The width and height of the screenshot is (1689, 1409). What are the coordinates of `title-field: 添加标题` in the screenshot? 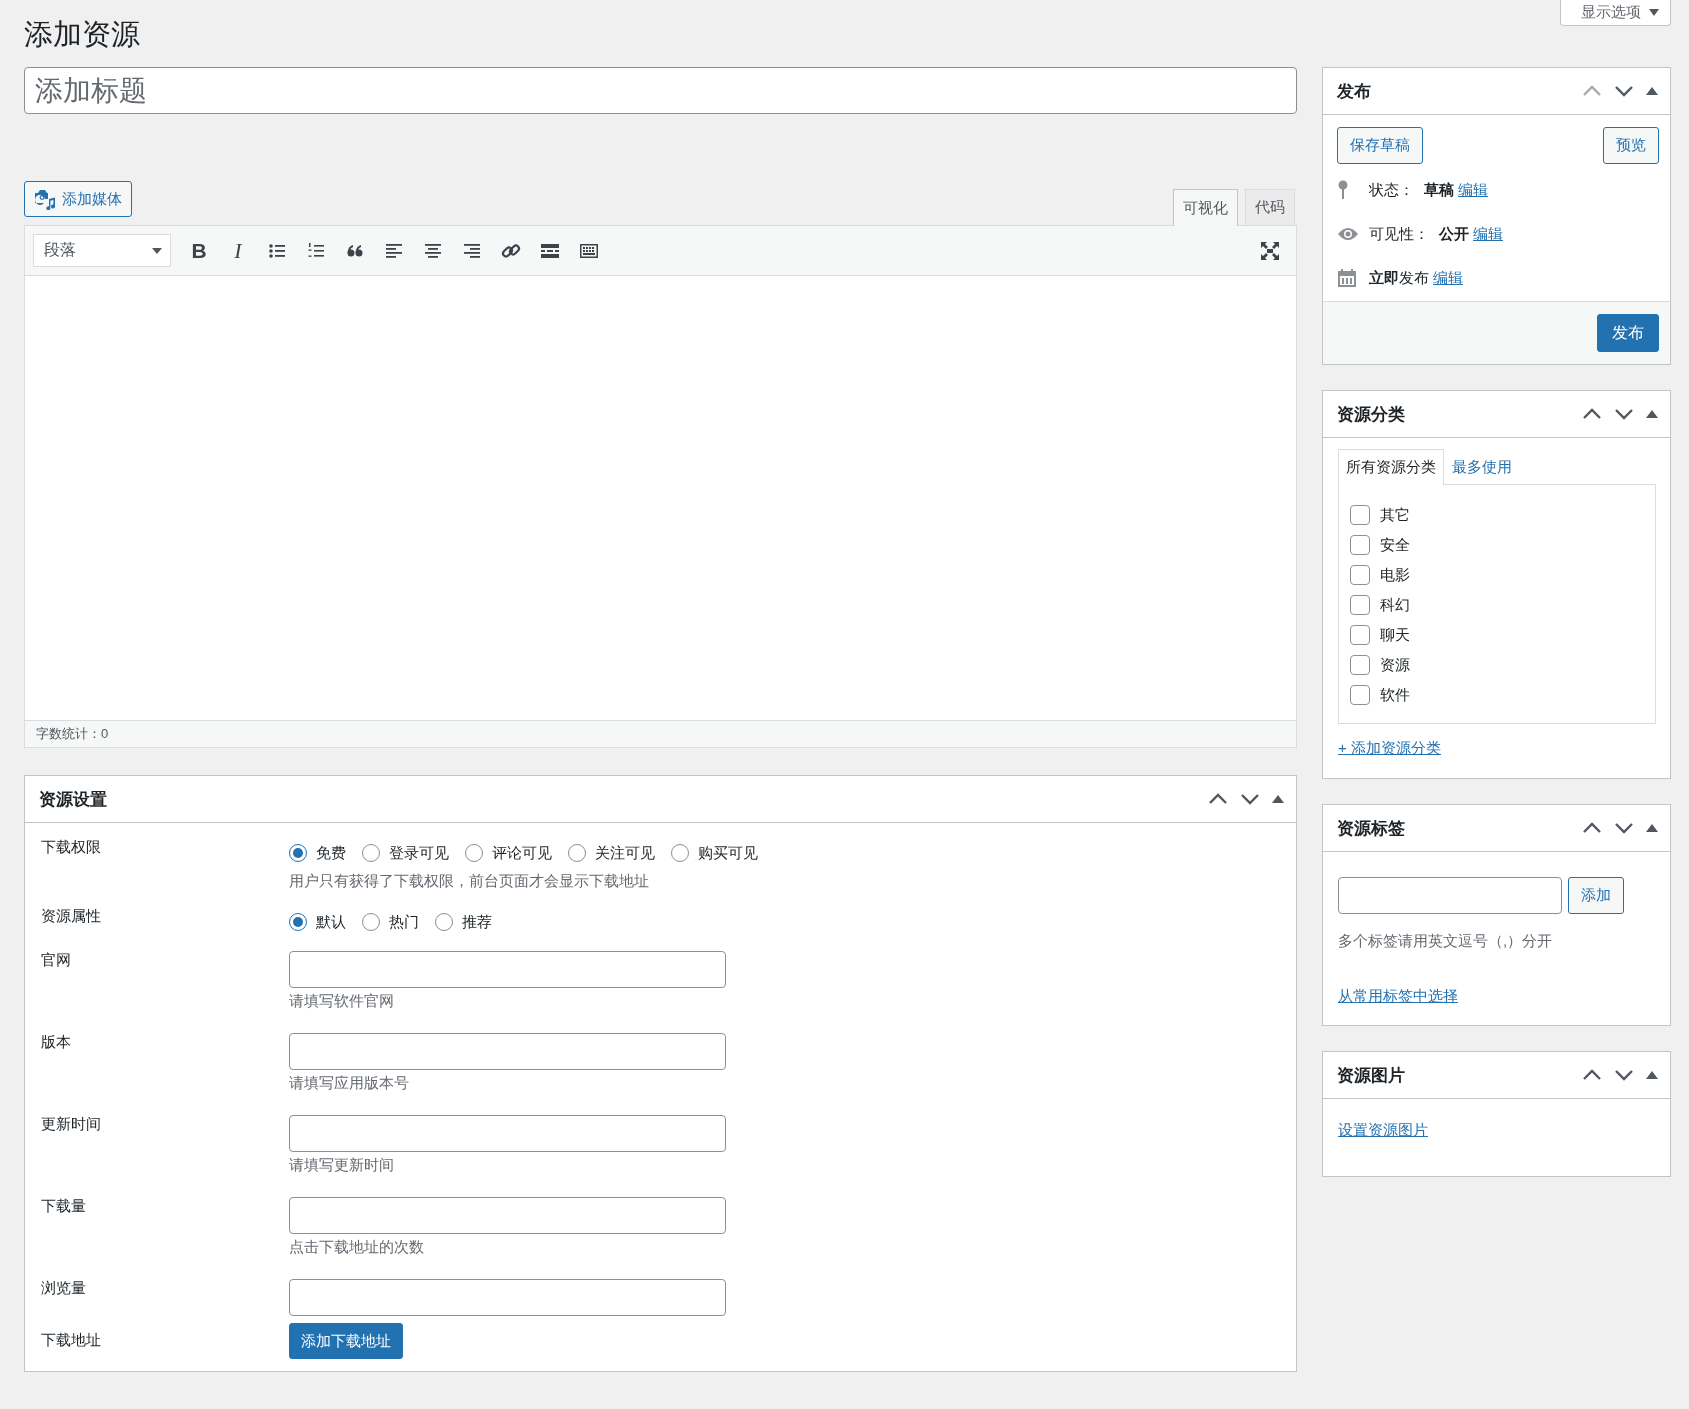 It's located at (660, 90).